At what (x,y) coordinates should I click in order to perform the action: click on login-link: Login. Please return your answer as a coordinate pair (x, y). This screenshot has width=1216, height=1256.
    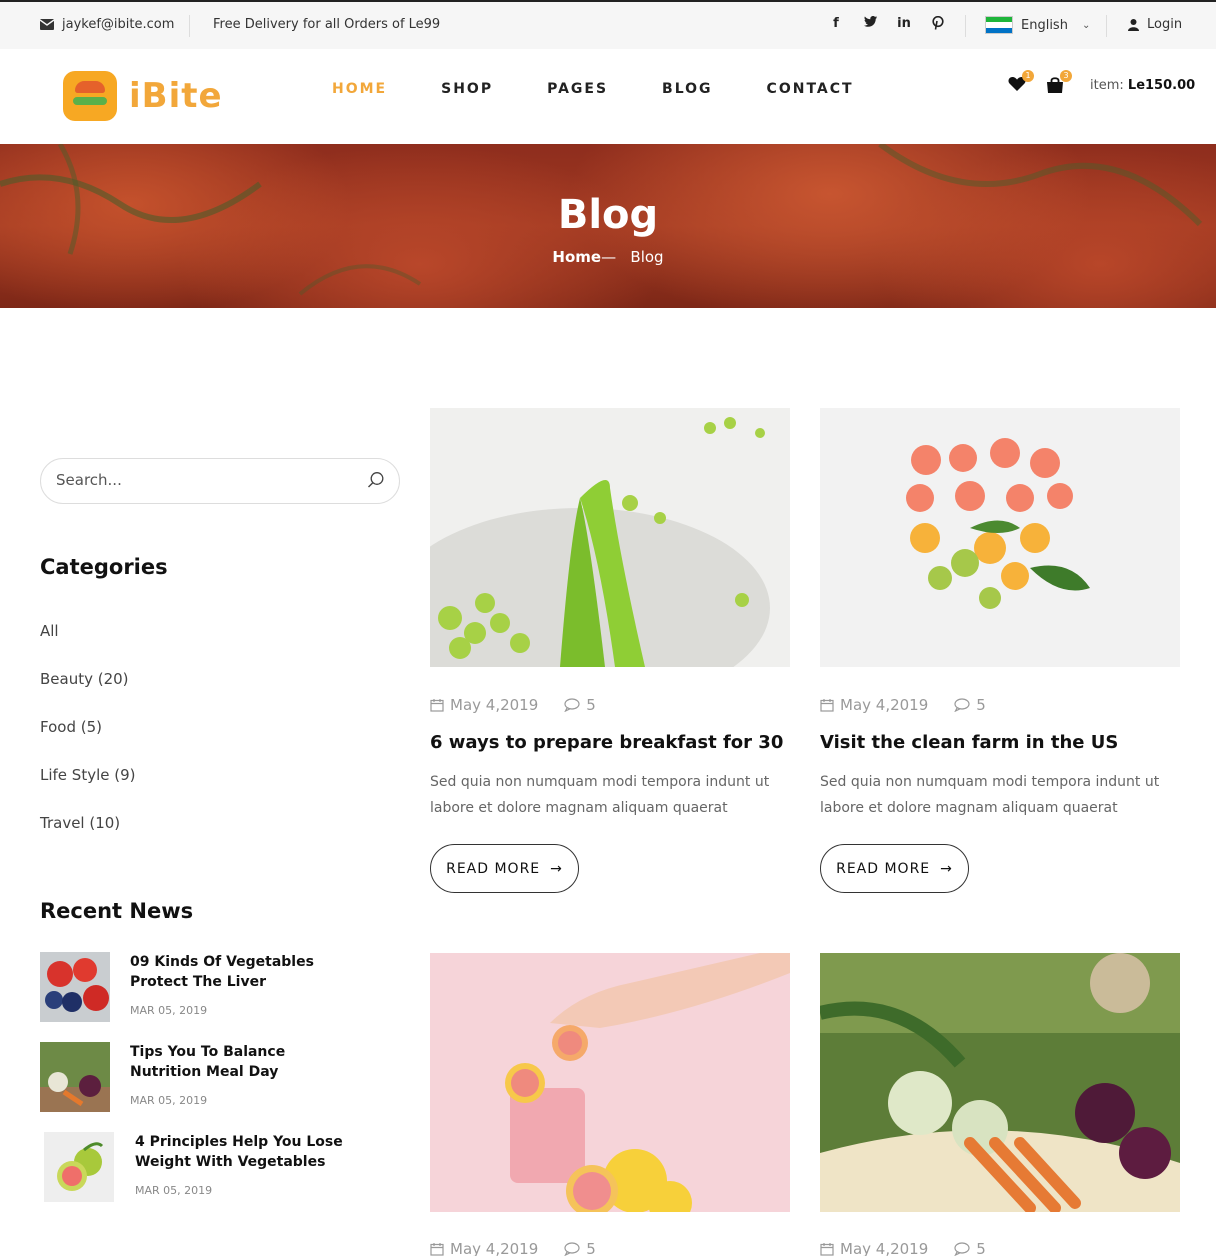
    Looking at the image, I should click on (1155, 24).